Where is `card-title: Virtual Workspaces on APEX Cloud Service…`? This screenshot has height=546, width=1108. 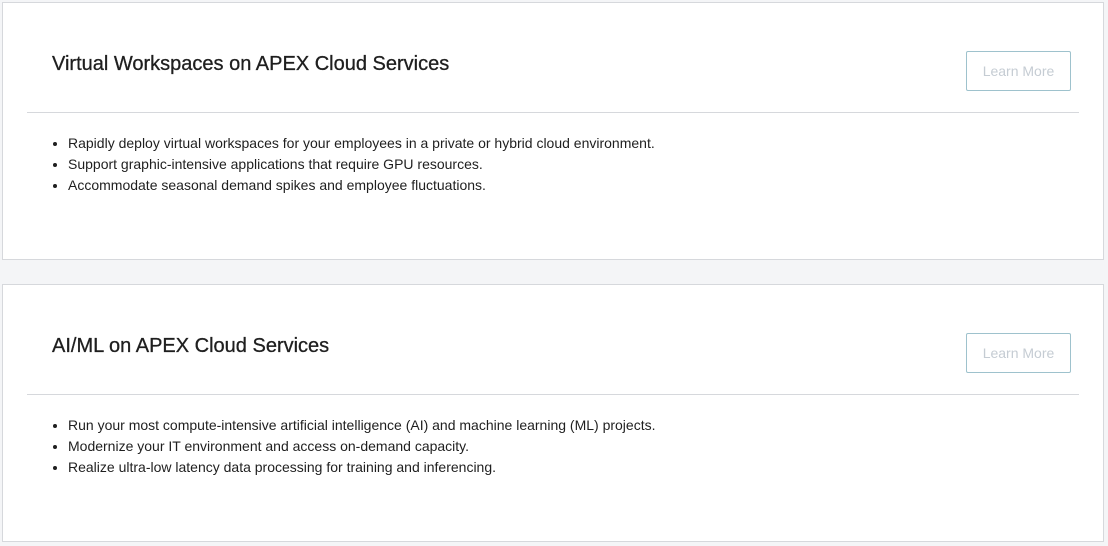
card-title: Virtual Workspaces on APEX Cloud Service… is located at coordinates (251, 64).